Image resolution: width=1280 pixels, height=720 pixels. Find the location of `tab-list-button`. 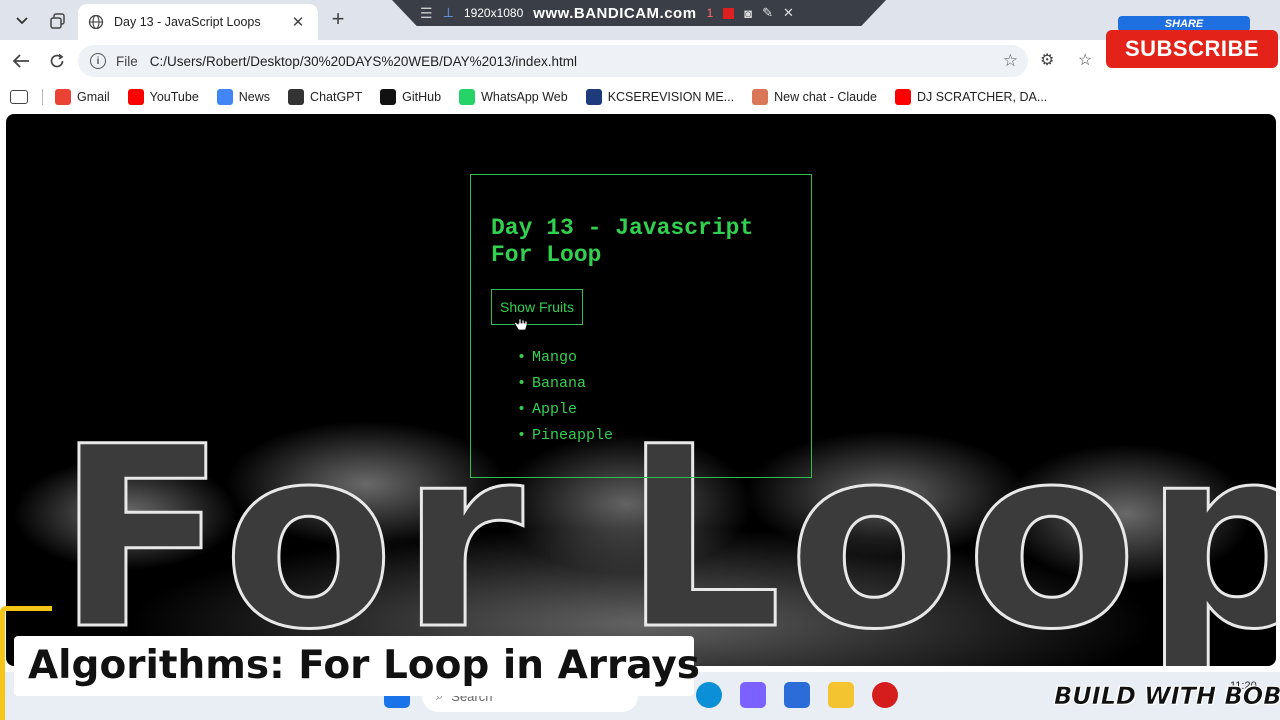

tab-list-button is located at coordinates (22, 21).